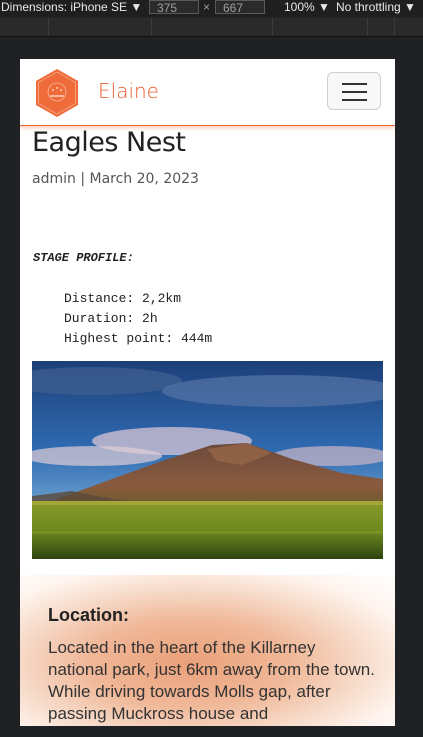  Describe the element at coordinates (207, 92) in the screenshot. I see `site-navbar: Elaine` at that location.